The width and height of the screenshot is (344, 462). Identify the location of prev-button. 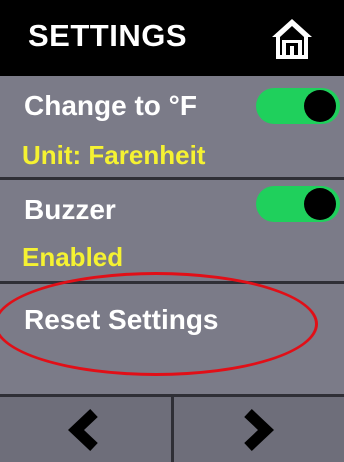
(85, 429).